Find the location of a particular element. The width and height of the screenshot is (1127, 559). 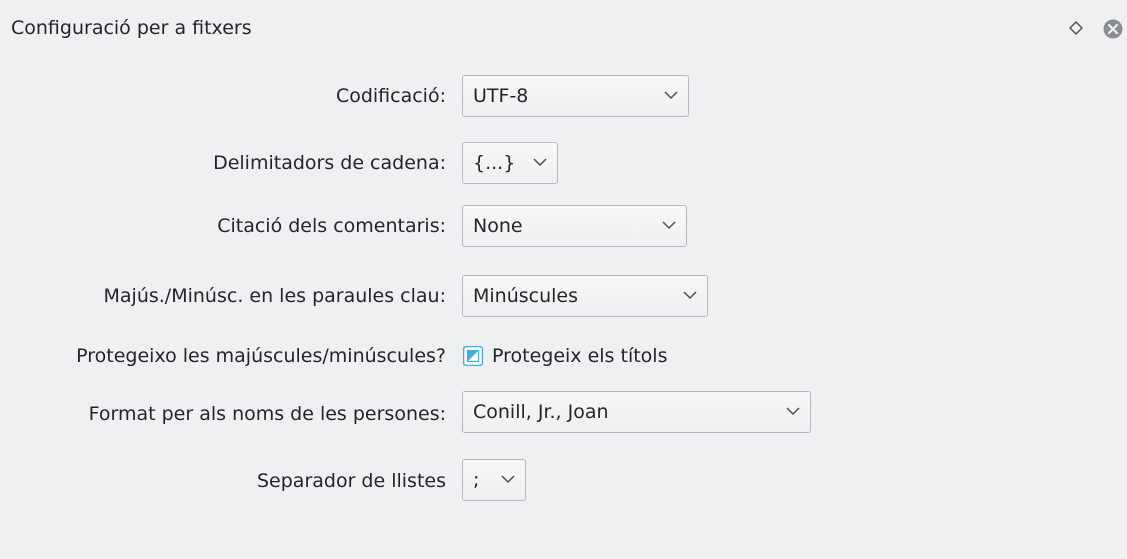

protect-titles-checkbox is located at coordinates (473, 356).